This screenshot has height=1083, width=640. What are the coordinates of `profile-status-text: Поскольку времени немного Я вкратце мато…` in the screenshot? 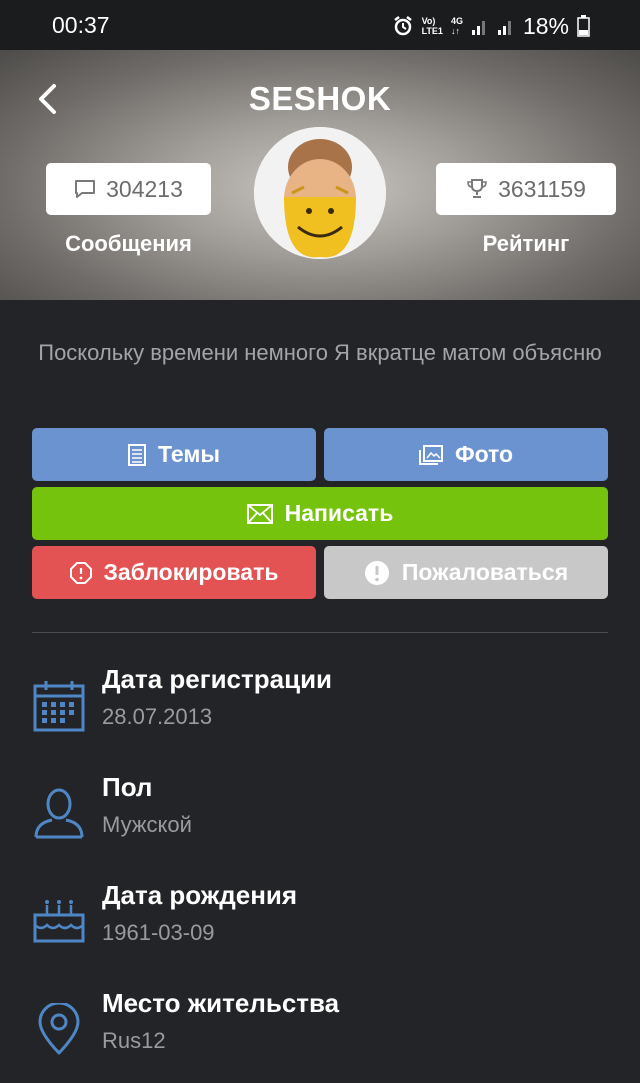 It's located at (320, 352).